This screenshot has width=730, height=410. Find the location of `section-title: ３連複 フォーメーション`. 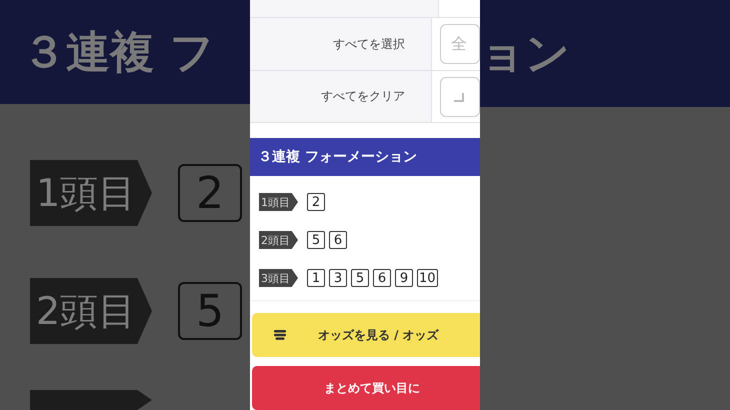

section-title: ３連複 フォーメーション is located at coordinates (337, 157).